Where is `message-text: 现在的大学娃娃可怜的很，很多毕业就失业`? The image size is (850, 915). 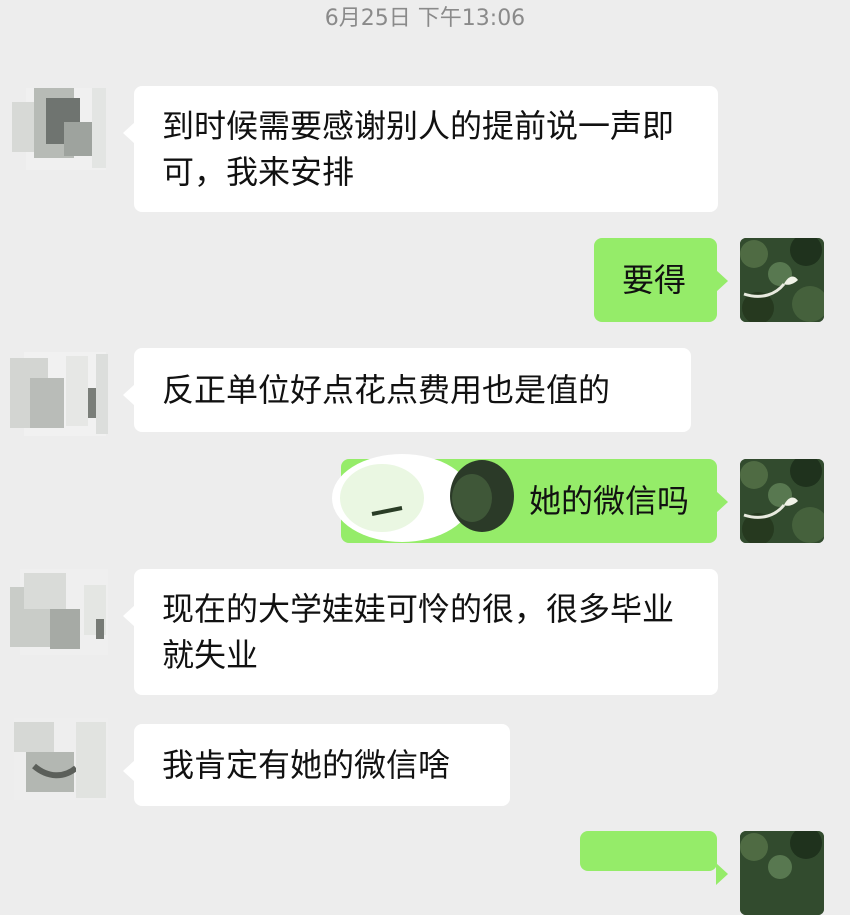 message-text: 现在的大学娃娃可怜的很，很多毕业就失业 is located at coordinates (418, 632).